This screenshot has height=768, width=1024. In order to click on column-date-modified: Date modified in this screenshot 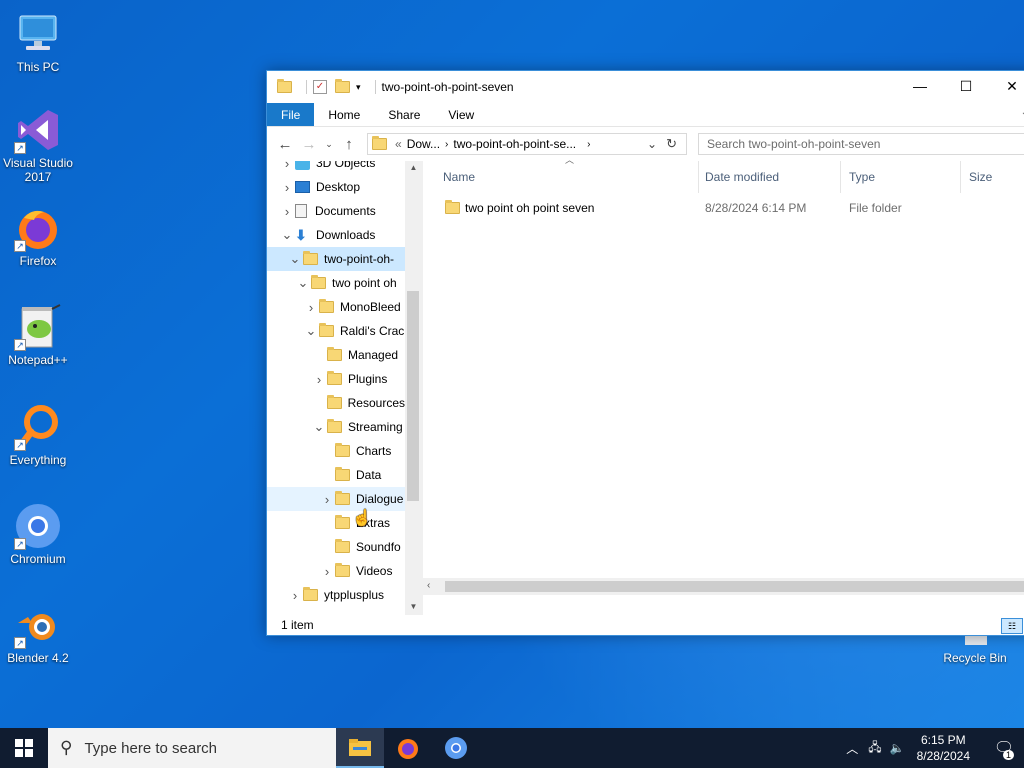, I will do `click(769, 177)`.